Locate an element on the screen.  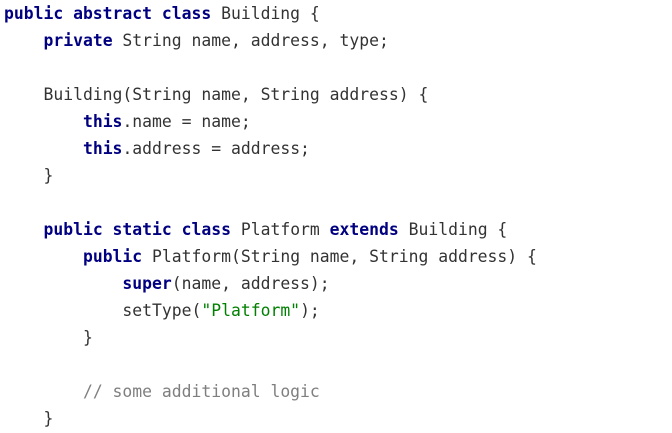
code-text: Platform(String name, String address) { is located at coordinates (339, 256).